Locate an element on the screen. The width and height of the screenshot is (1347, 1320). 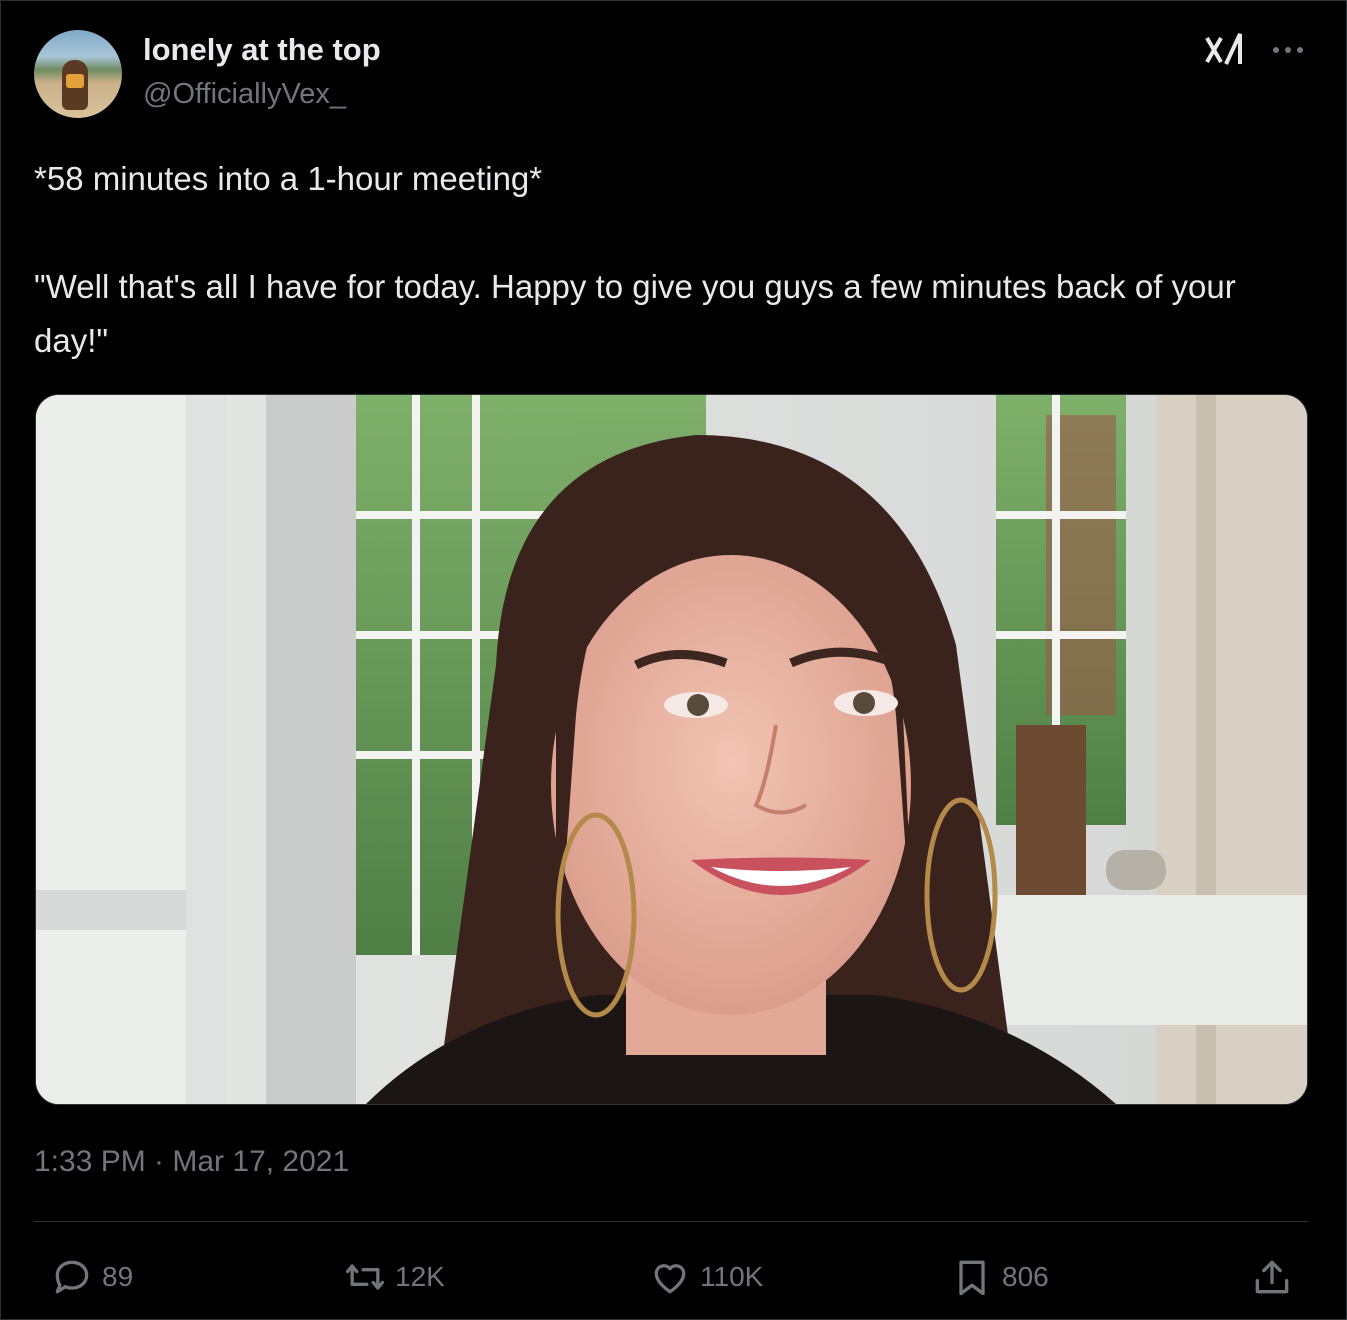
like-button: 110K is located at coordinates (705, 1277).